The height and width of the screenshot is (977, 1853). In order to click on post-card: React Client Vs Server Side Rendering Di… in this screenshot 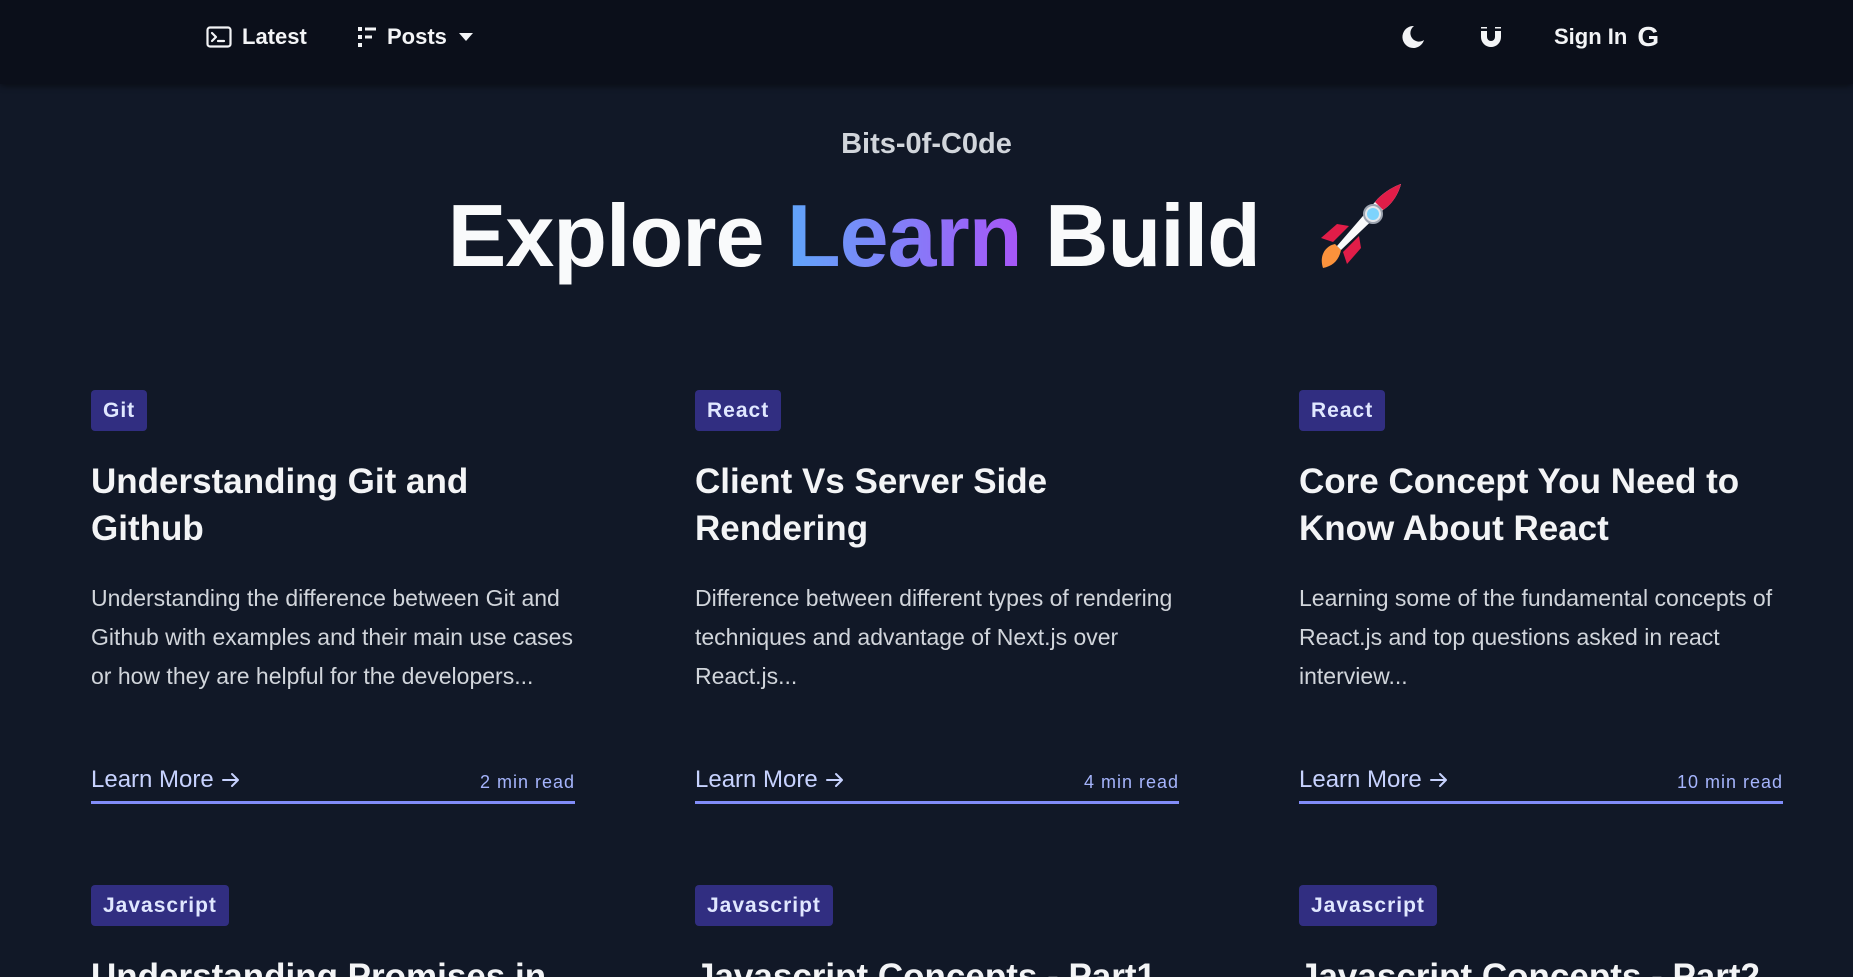, I will do `click(937, 605)`.